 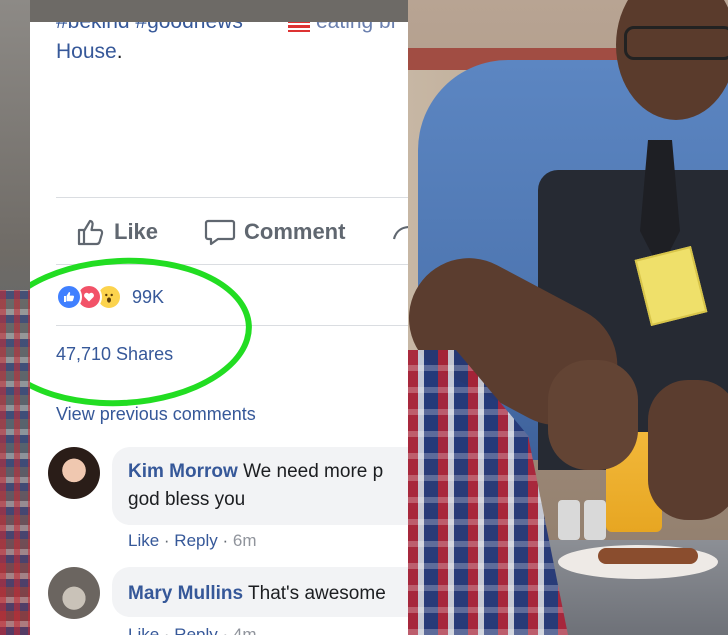 What do you see at coordinates (569, 520) in the screenshot?
I see `salt-shaker` at bounding box center [569, 520].